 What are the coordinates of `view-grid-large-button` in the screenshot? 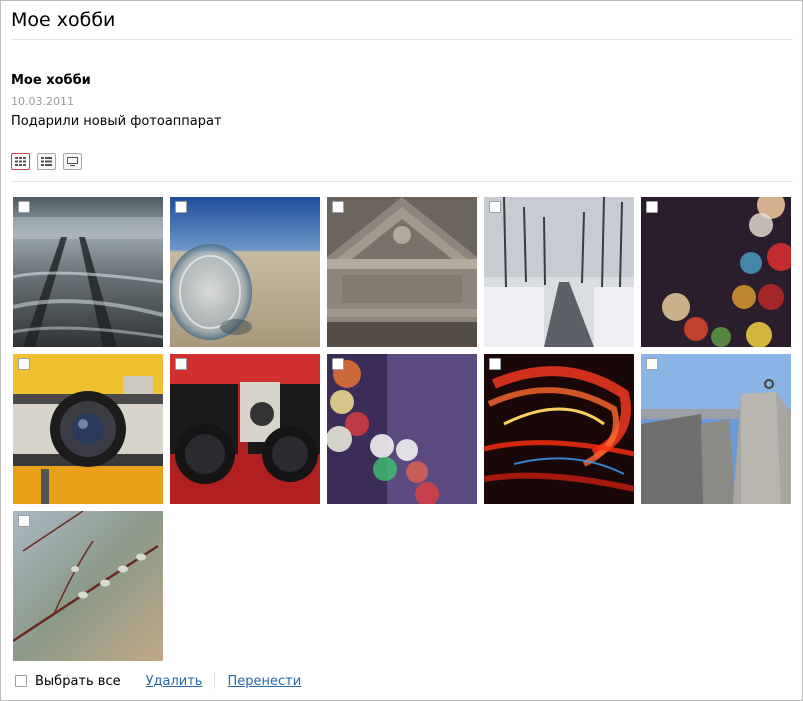 It's located at (20, 161).